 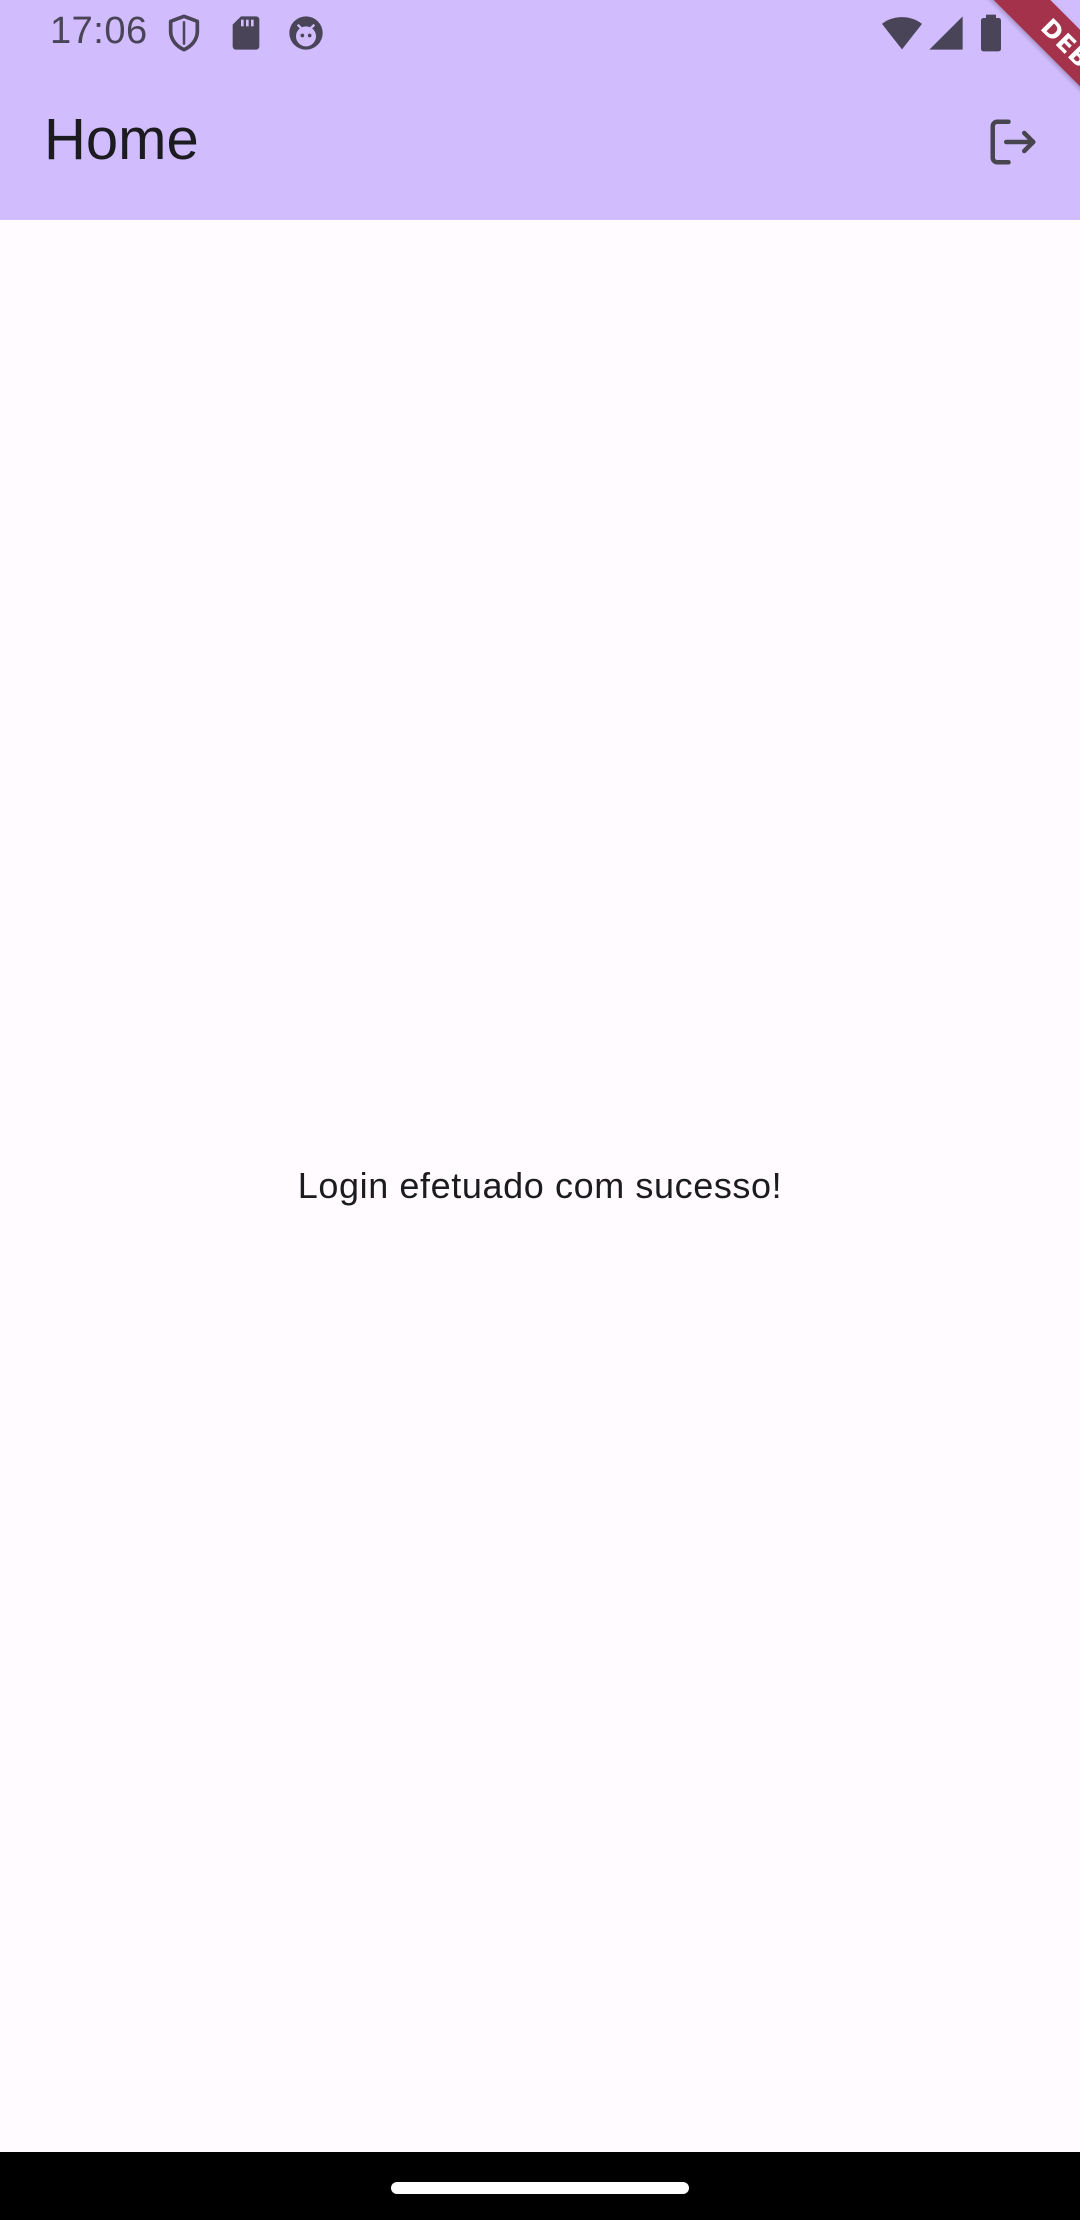 I want to click on cell-signal-icon, so click(x=946, y=33).